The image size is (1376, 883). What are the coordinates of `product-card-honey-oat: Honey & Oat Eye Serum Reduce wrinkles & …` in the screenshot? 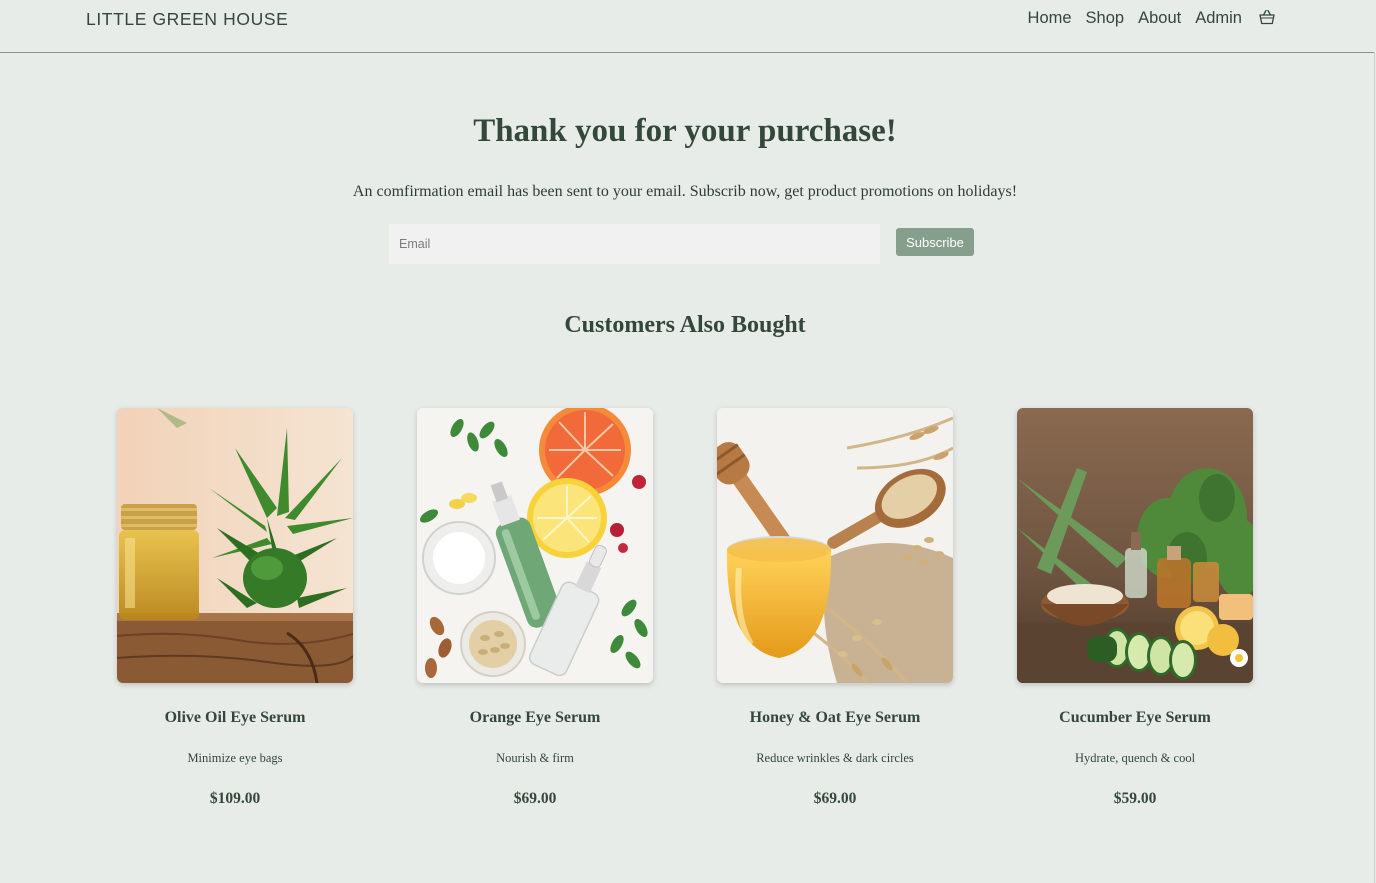 It's located at (835, 607).